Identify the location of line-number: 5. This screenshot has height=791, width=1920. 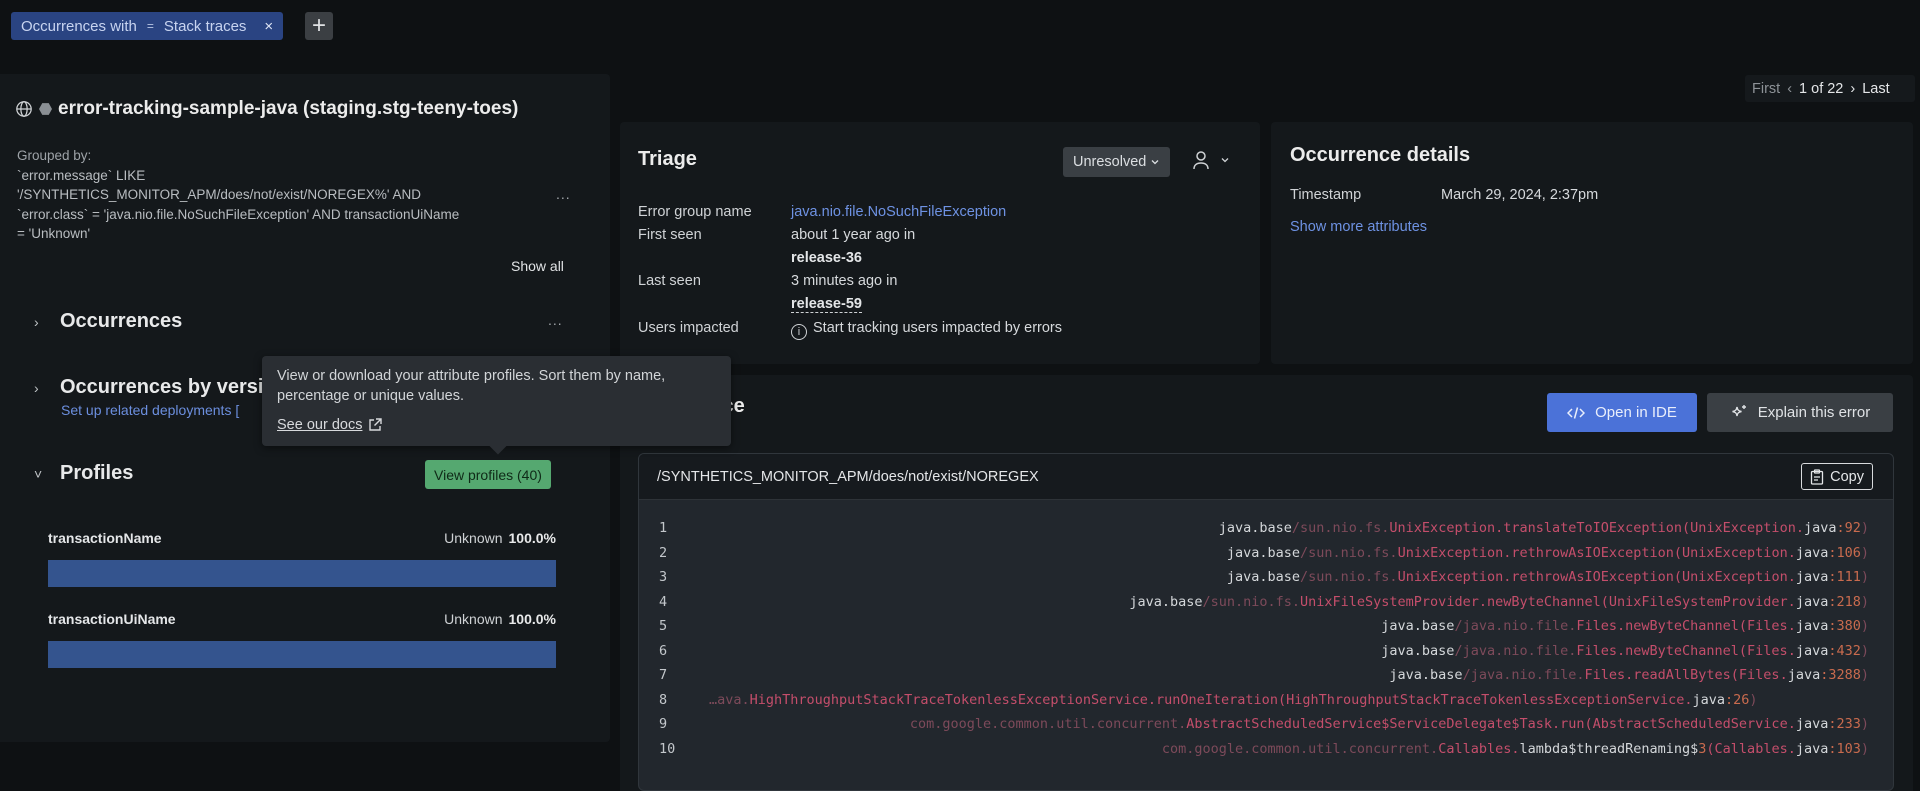
(663, 626).